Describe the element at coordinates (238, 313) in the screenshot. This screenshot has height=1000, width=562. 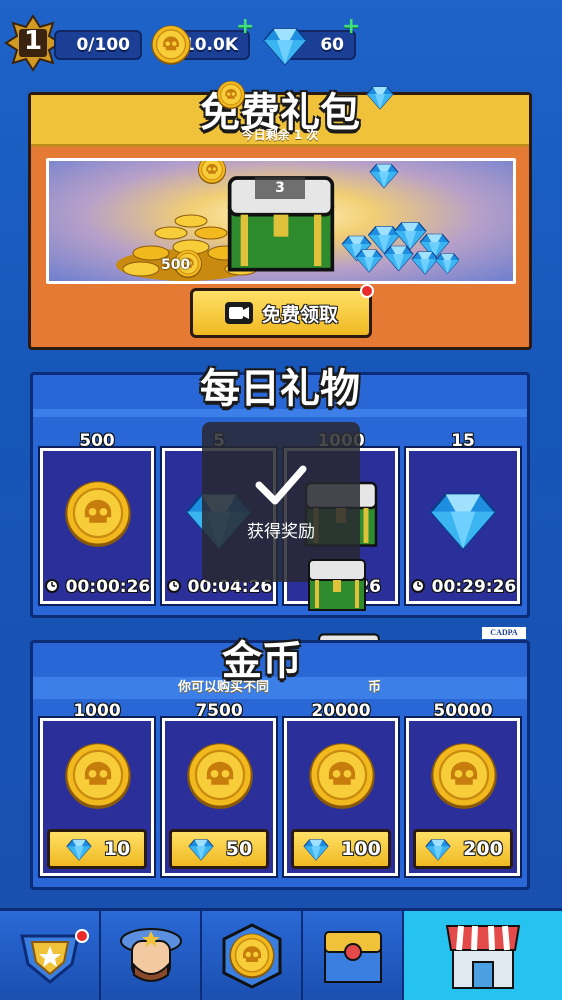
I see `video-icon` at that location.